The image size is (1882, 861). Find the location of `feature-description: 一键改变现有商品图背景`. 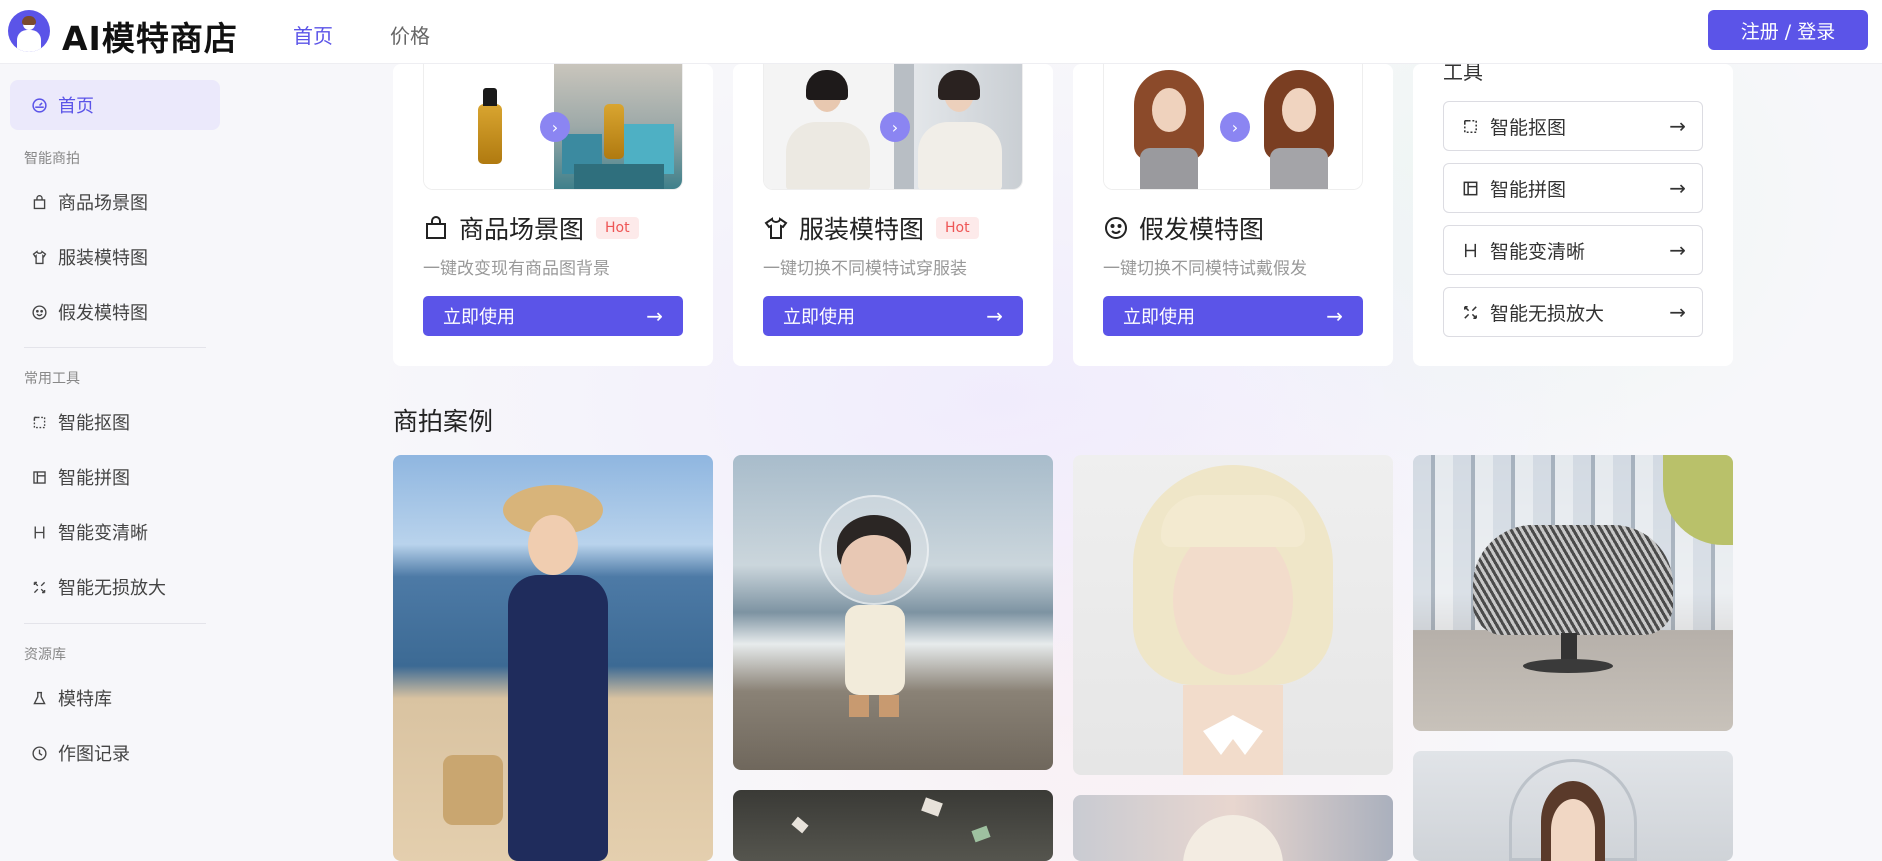

feature-description: 一键改变现有商品图背景 is located at coordinates (516, 269).